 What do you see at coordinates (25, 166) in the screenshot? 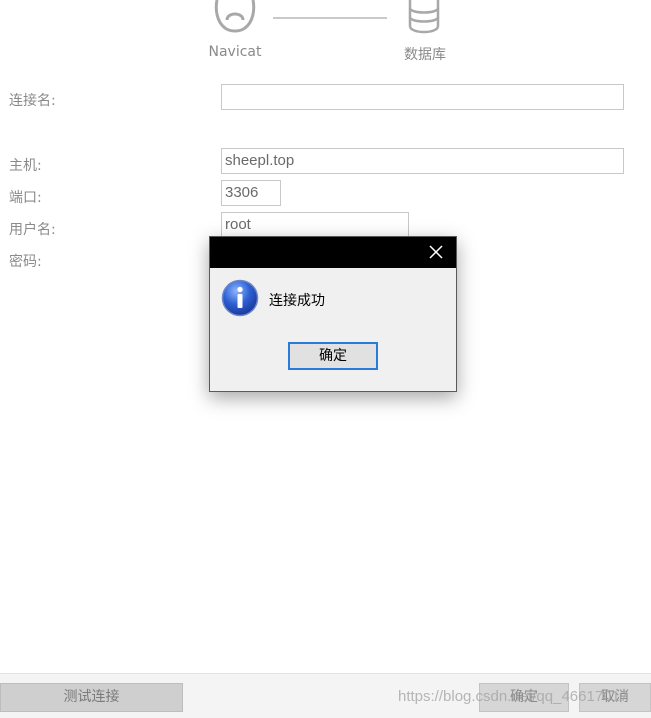
I see `host-label: 主机:` at bounding box center [25, 166].